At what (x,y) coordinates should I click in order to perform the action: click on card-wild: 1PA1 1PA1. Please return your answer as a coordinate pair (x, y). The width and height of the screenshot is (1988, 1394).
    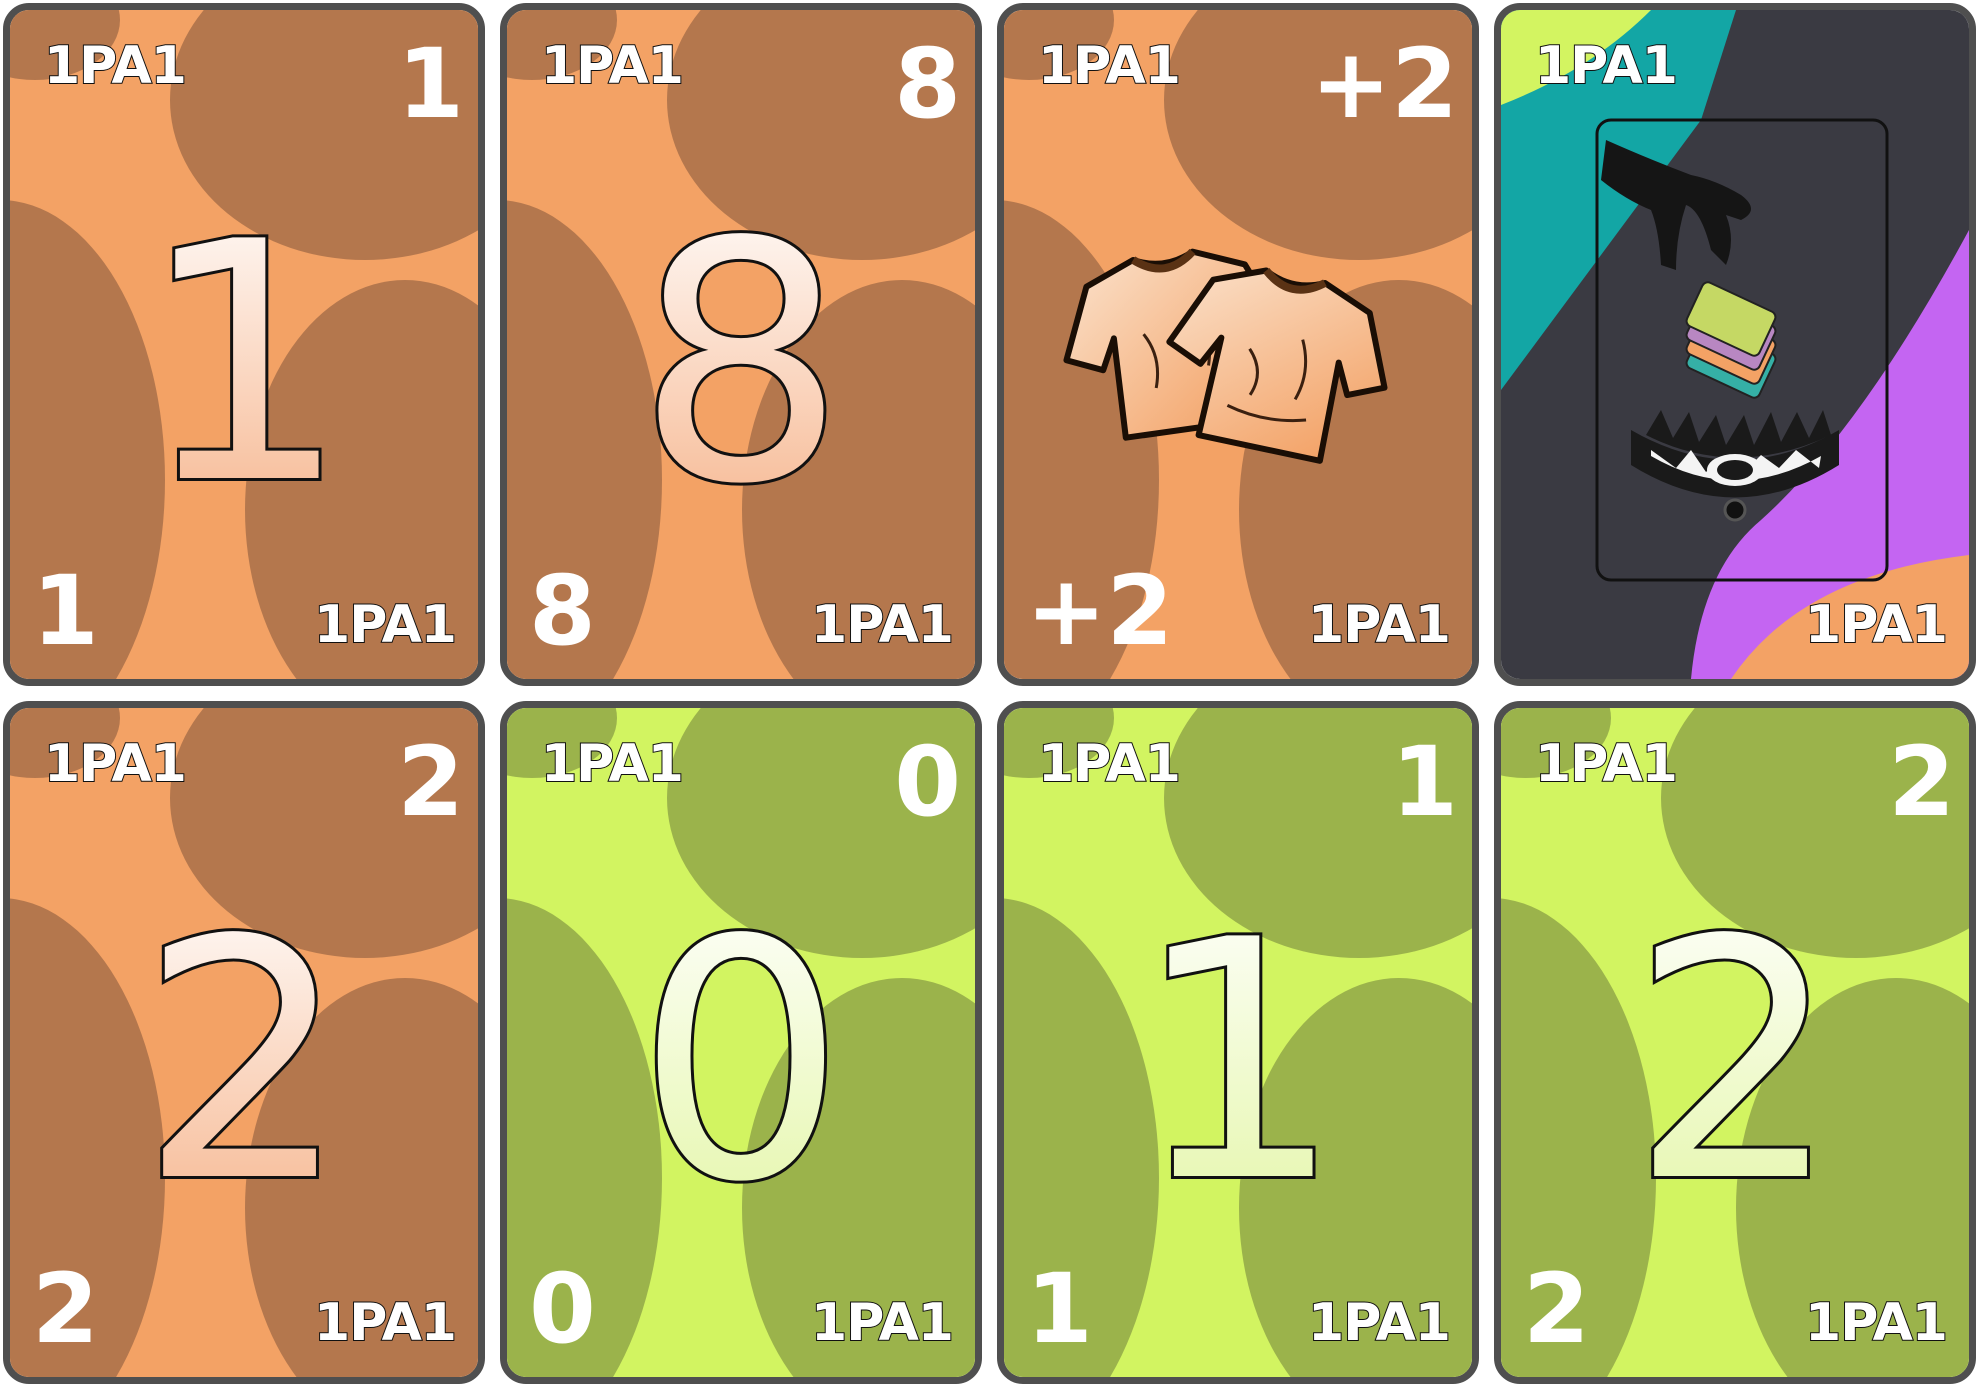
    Looking at the image, I should click on (1735, 344).